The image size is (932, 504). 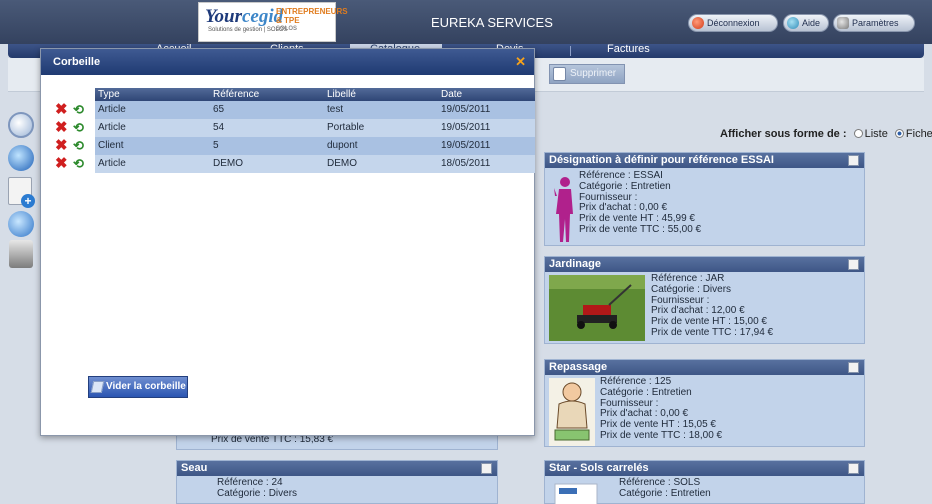 I want to click on card-title: Seau, so click(x=337, y=468).